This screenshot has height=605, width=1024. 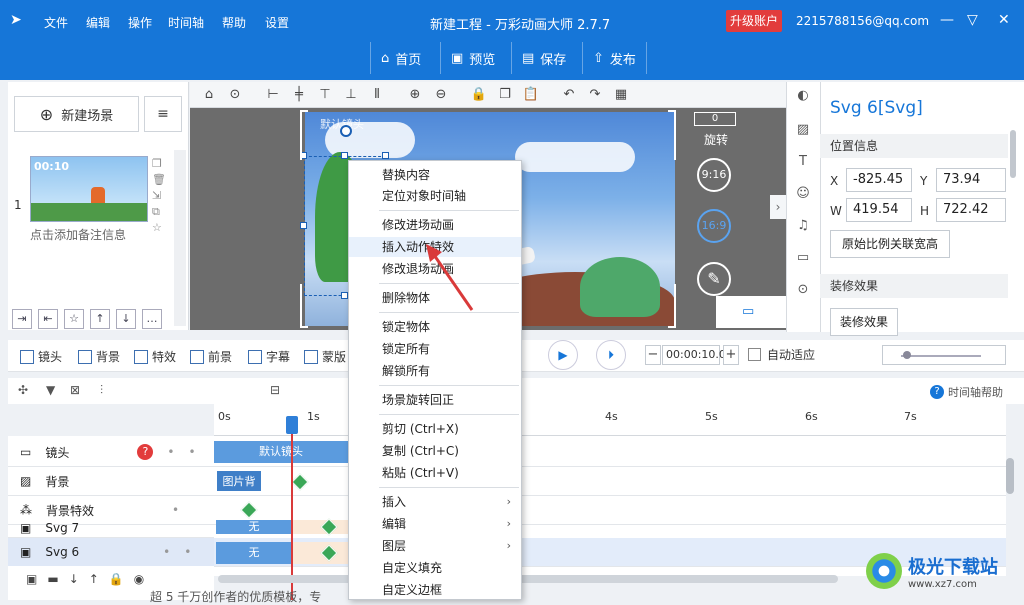 I want to click on folder-icon: ▬, so click(x=52, y=579).